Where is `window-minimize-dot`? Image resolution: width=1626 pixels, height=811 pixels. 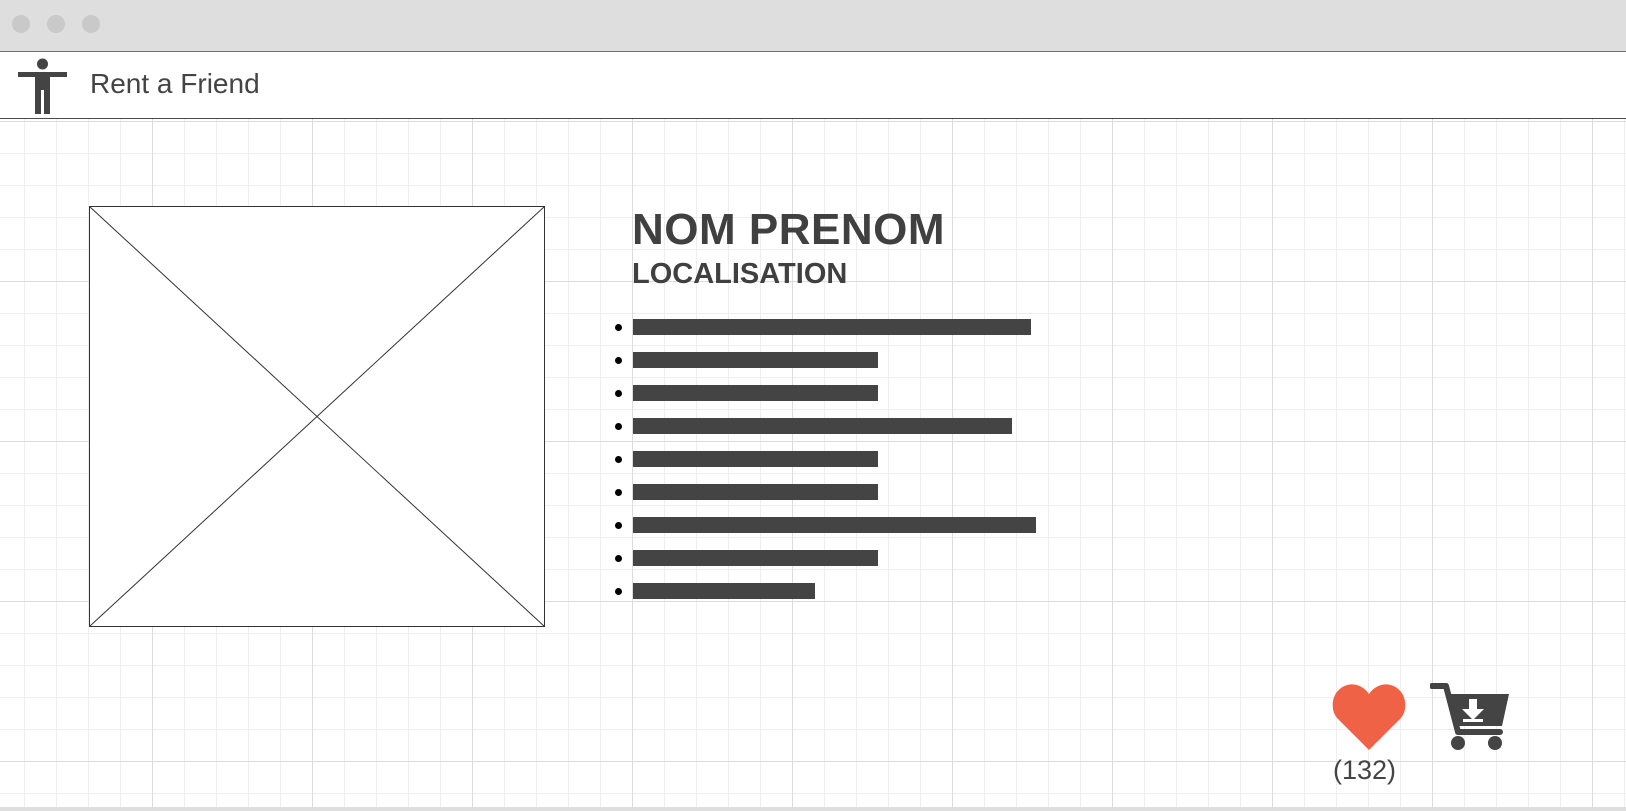 window-minimize-dot is located at coordinates (56, 24).